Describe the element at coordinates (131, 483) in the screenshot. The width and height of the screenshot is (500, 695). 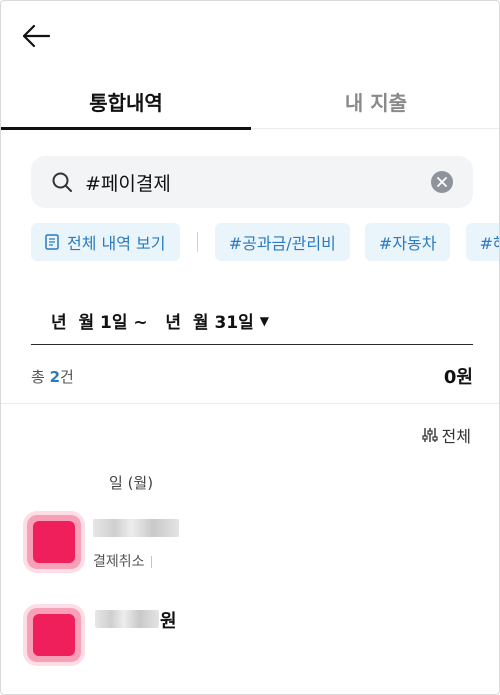
I see `date-group-header: 일 (월)` at that location.